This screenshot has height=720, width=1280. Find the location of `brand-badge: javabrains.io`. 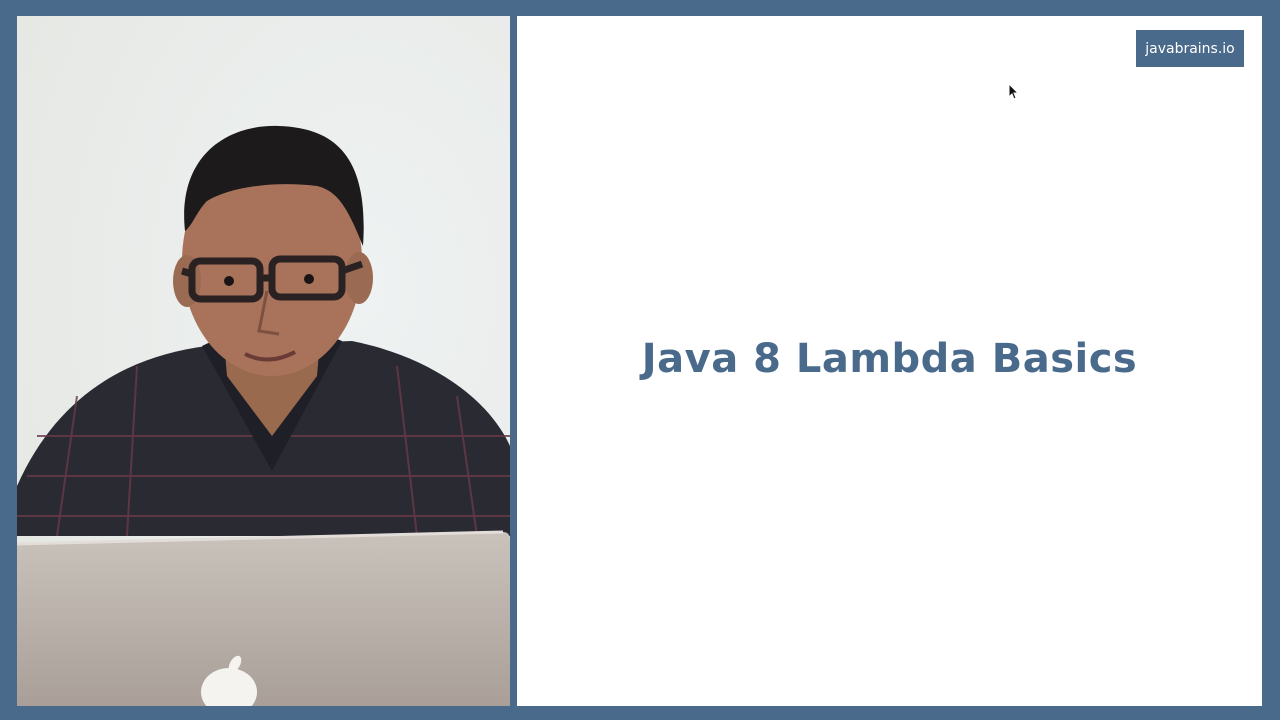

brand-badge: javabrains.io is located at coordinates (1190, 48).